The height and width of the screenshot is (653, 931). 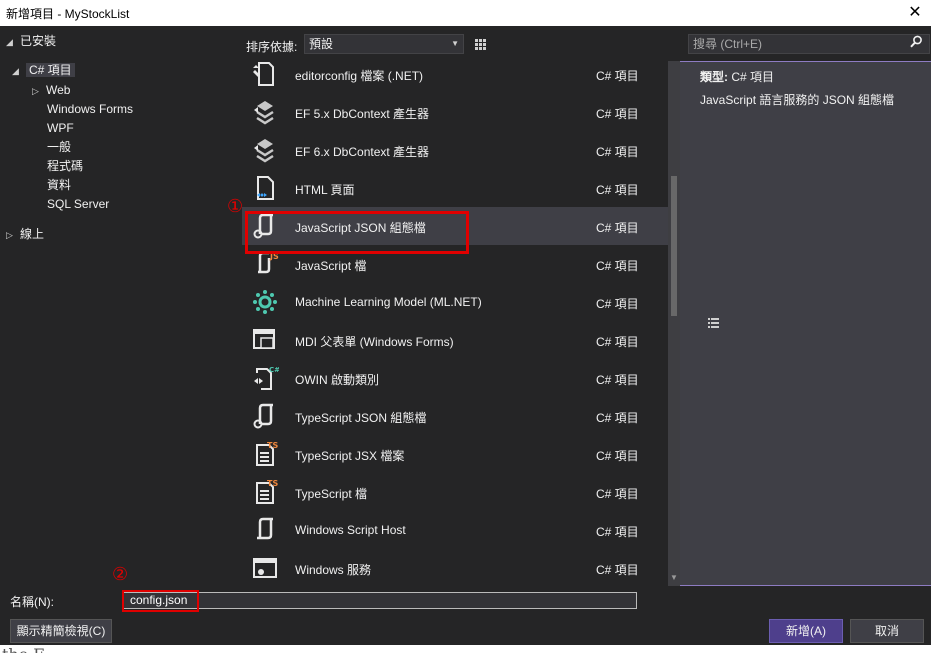 What do you see at coordinates (737, 77) in the screenshot?
I see `template-type: 類型: C# 項目` at bounding box center [737, 77].